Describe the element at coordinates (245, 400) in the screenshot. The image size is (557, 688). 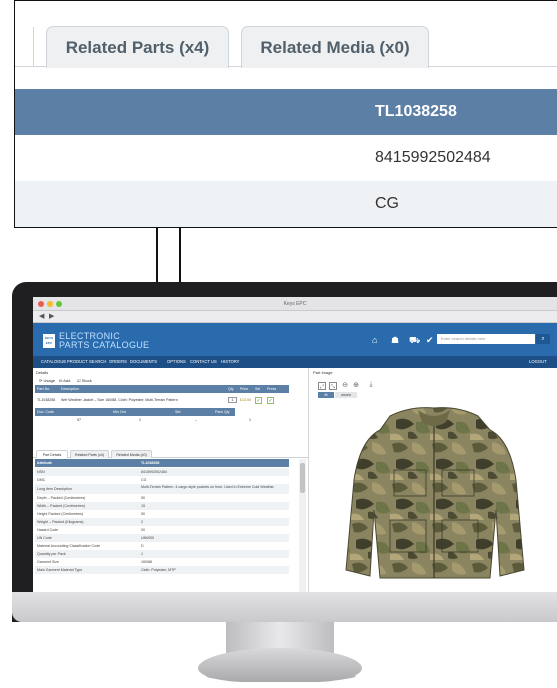
I see `row-price: £13.50` at that location.